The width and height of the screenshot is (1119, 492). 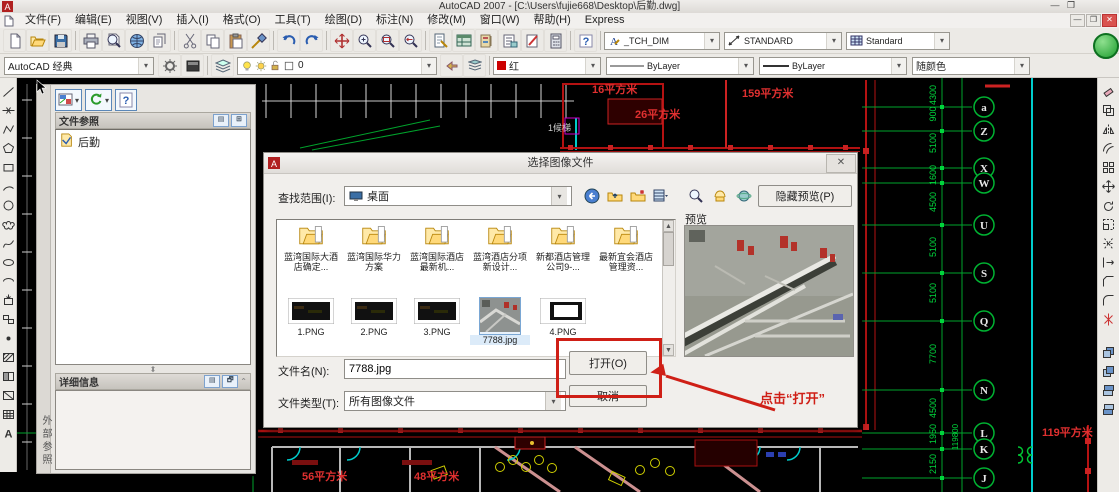 I want to click on plot-preview-icon, so click(x=113, y=40).